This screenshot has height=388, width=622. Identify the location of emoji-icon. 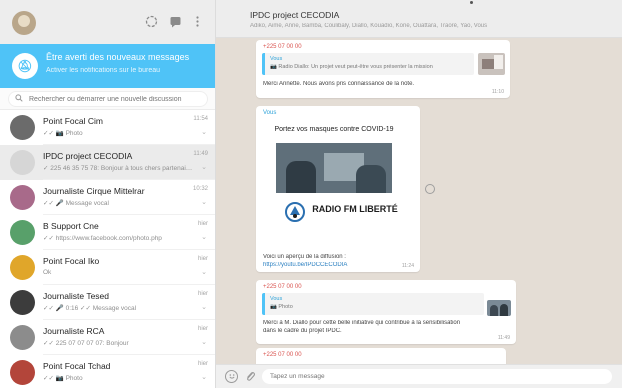
(231, 376).